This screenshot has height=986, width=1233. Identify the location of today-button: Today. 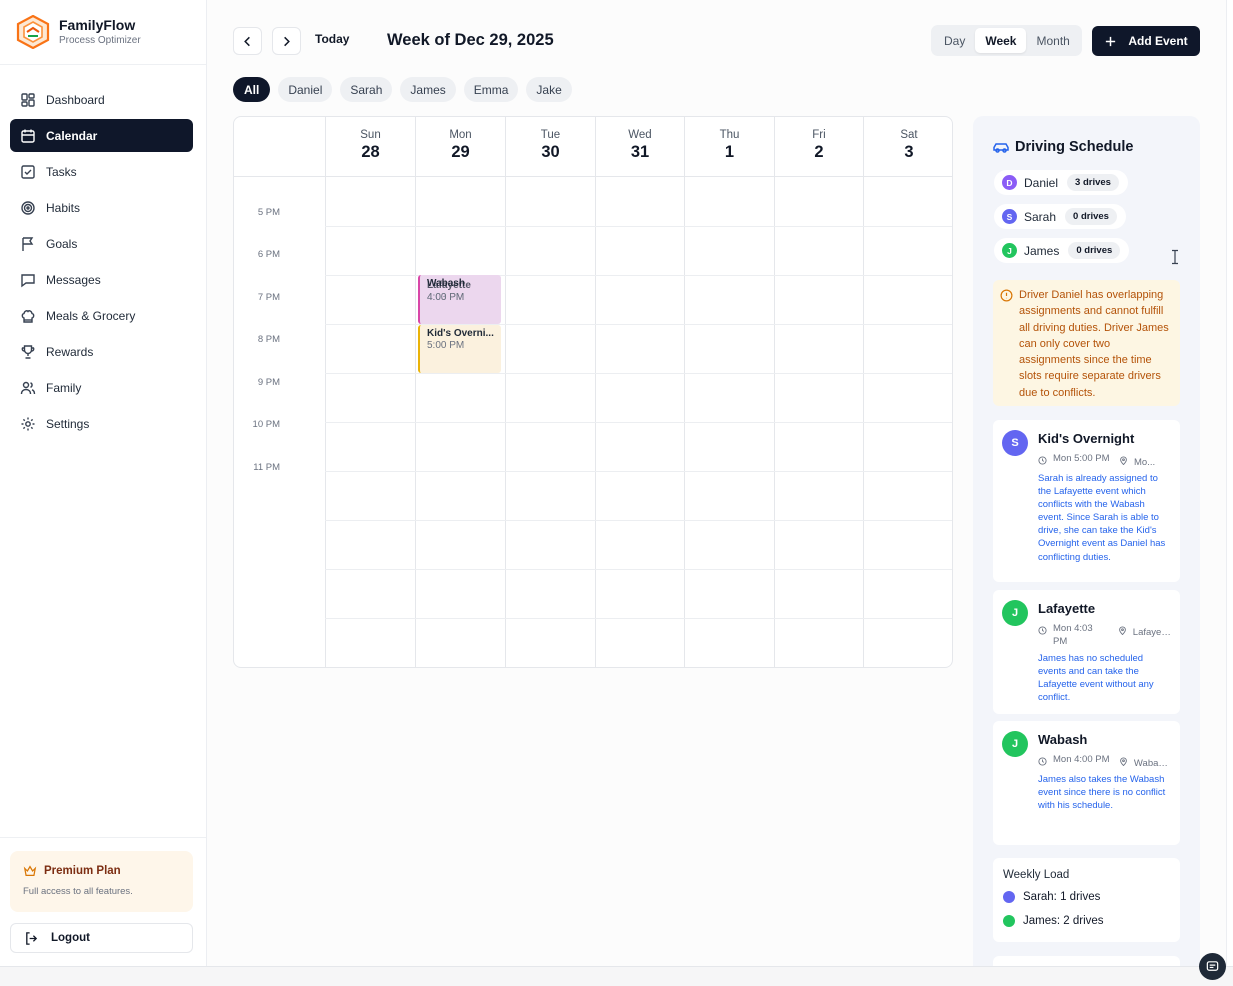
(332, 39).